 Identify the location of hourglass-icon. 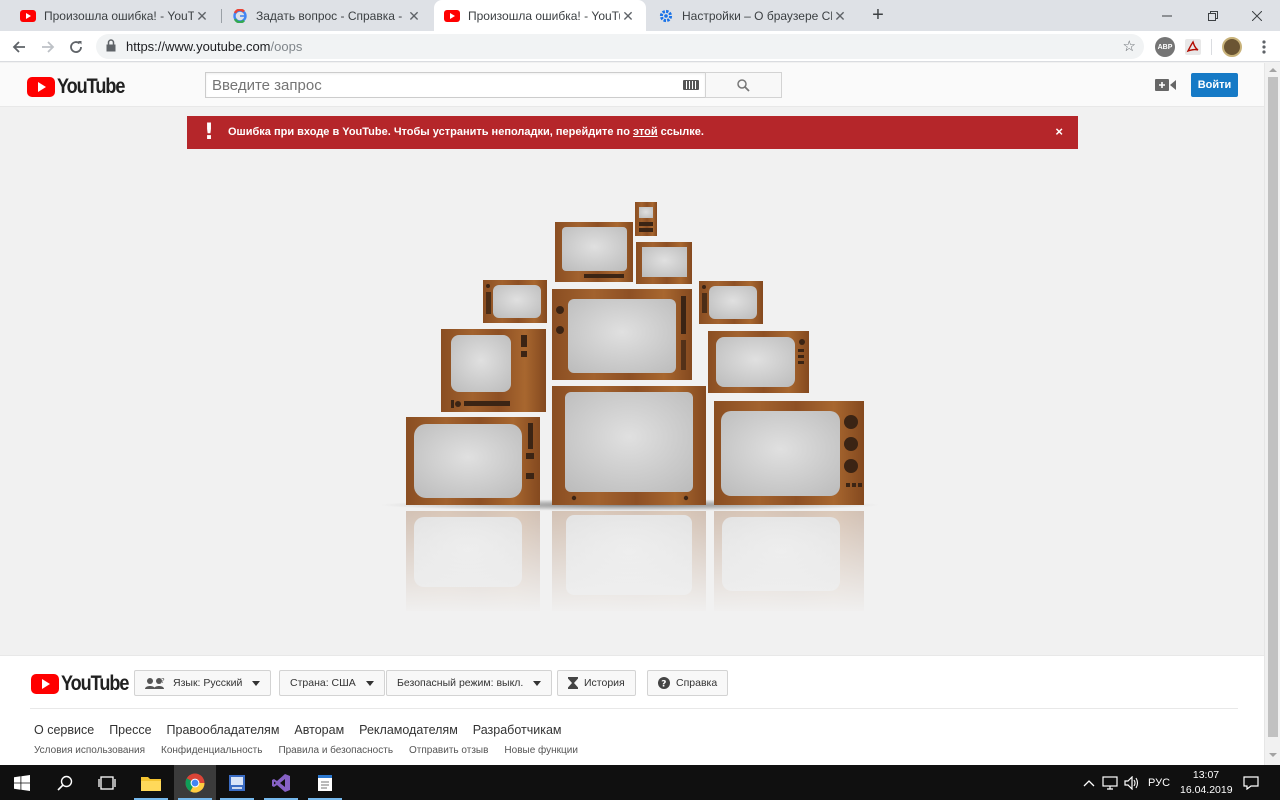
(573, 683).